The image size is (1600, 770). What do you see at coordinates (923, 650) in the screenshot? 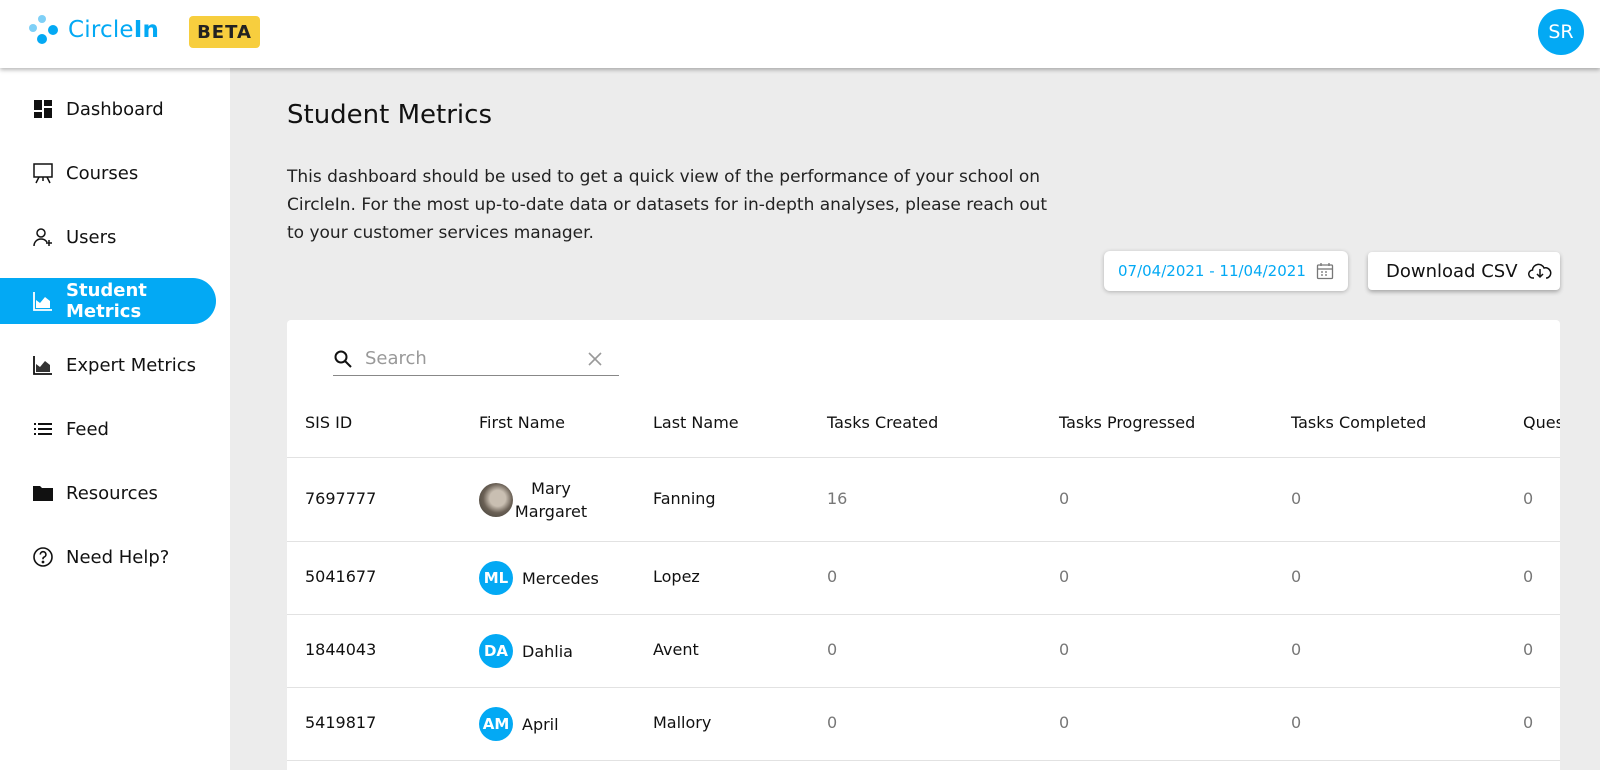
I see `table-row: 1844043 DA Dahlia Avent 0 0 0 0` at bounding box center [923, 650].